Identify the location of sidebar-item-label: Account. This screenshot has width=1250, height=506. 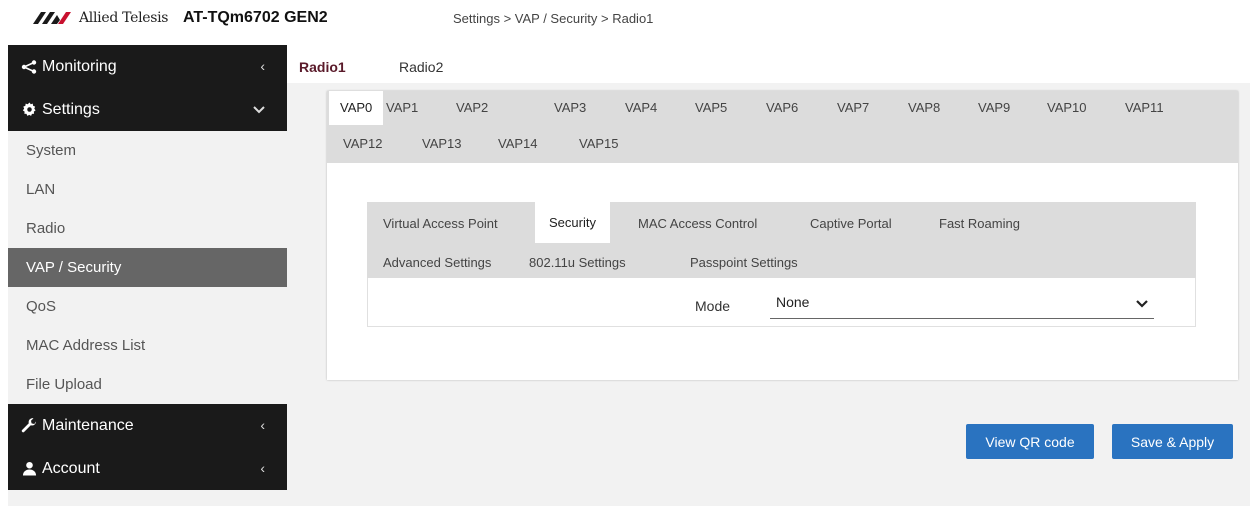
(71, 468).